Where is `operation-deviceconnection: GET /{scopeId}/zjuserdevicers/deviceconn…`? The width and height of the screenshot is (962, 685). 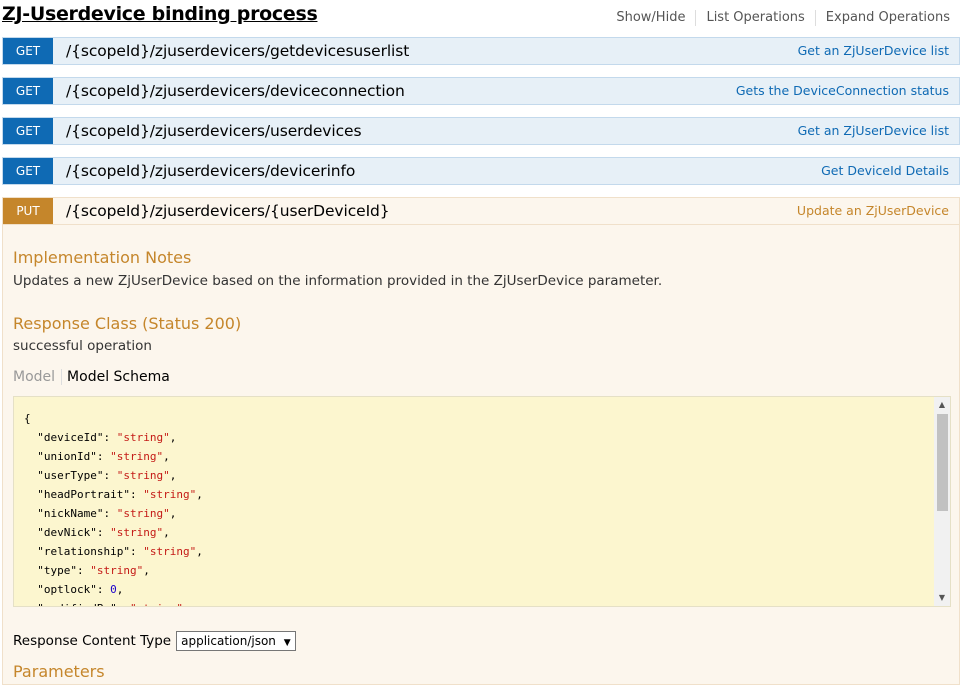 operation-deviceconnection: GET /{scopeId}/zjuserdevicers/deviceconn… is located at coordinates (481, 91).